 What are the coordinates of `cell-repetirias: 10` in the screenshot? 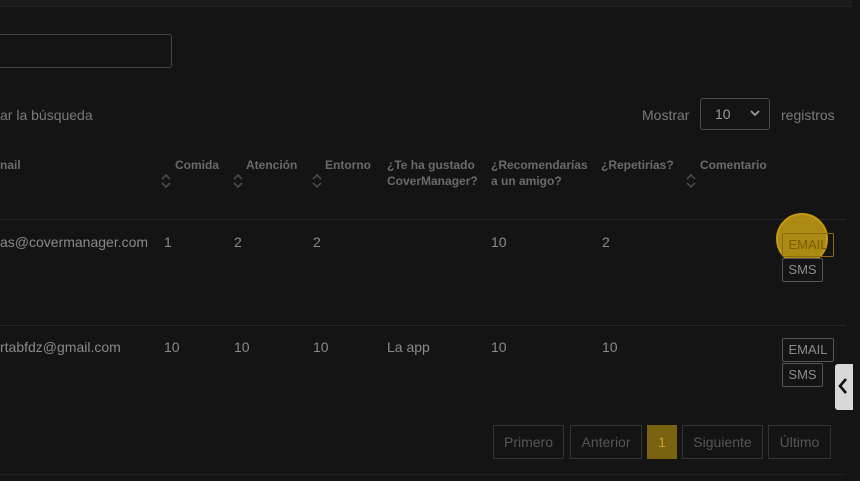 It's located at (610, 347).